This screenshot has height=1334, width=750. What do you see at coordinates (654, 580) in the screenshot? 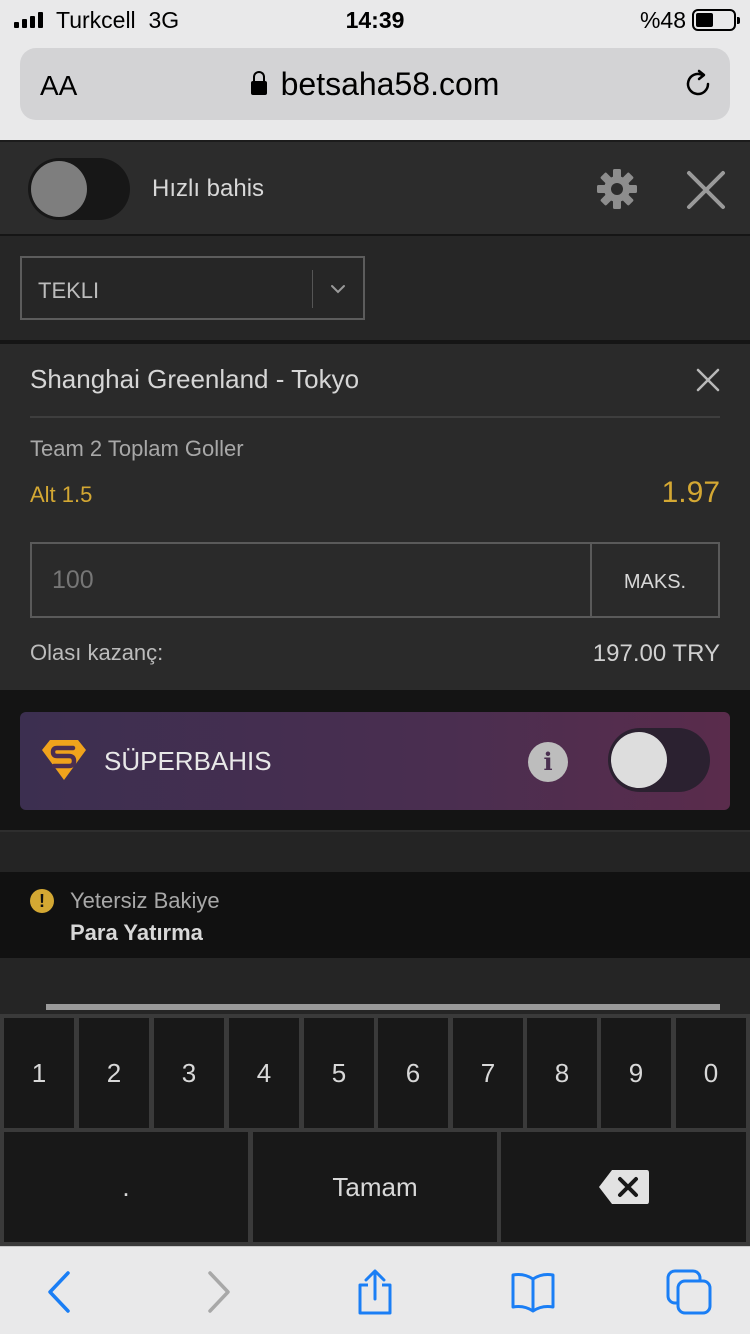
I see `max-stake-button: MAKS.` at bounding box center [654, 580].